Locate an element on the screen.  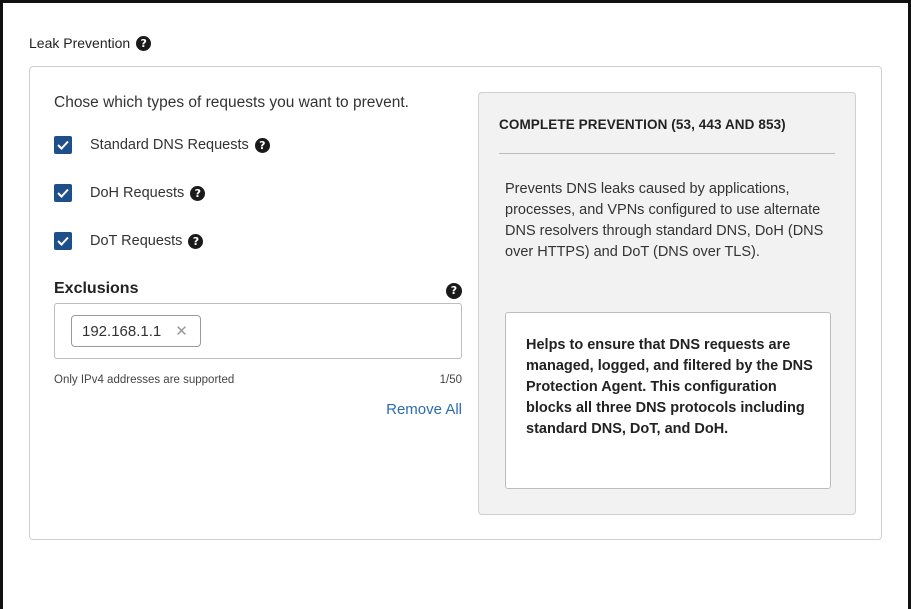
option-dot: DoT Requests ? is located at coordinates (129, 241).